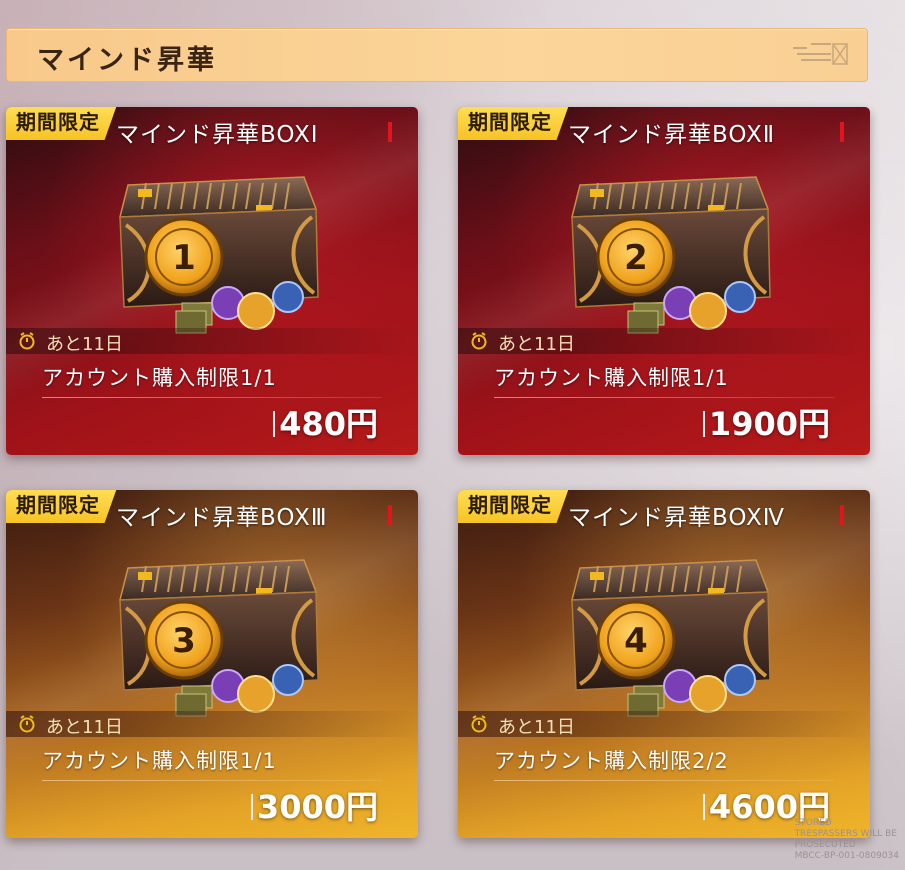 Image resolution: width=905 pixels, height=870 pixels. What do you see at coordinates (222, 518) in the screenshot?
I see `item-name: マインド昇華BOXⅢ` at bounding box center [222, 518].